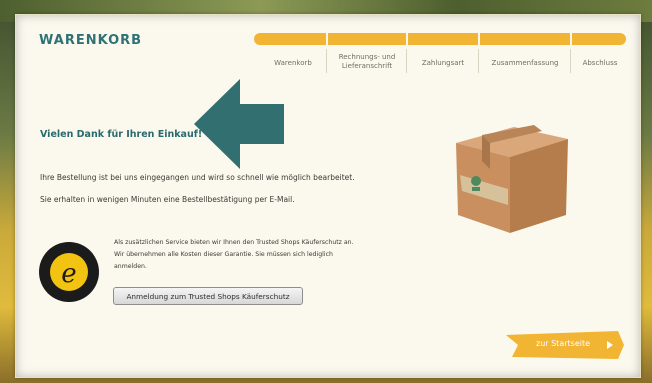  I want to click on package-box-illustration, so click(512, 179).